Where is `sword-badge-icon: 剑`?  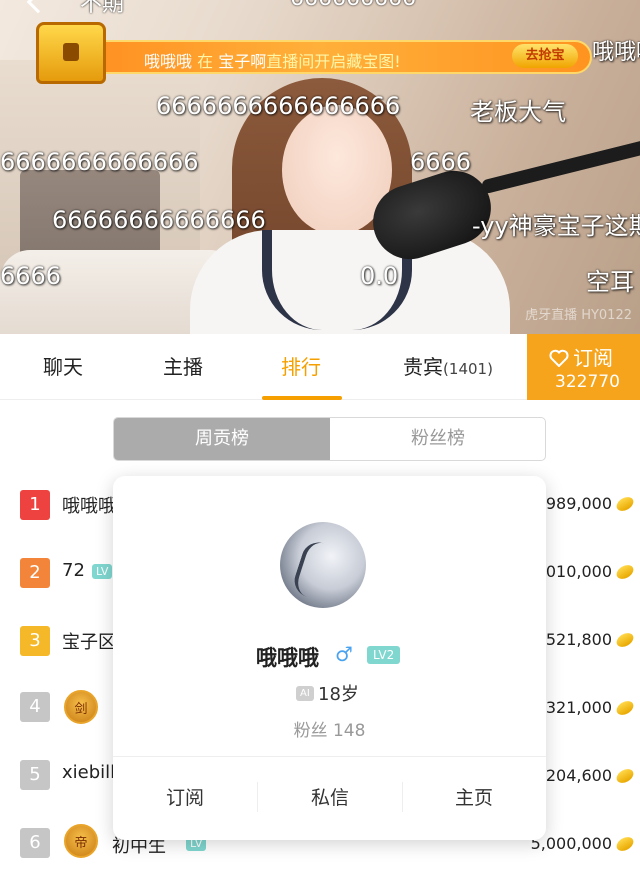
sword-badge-icon: 剑 is located at coordinates (81, 707).